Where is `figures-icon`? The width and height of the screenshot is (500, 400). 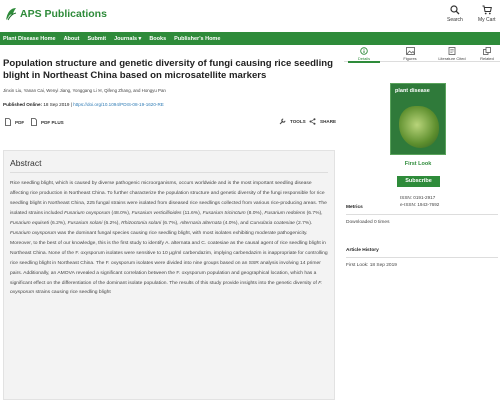
figures-icon is located at coordinates (410, 51).